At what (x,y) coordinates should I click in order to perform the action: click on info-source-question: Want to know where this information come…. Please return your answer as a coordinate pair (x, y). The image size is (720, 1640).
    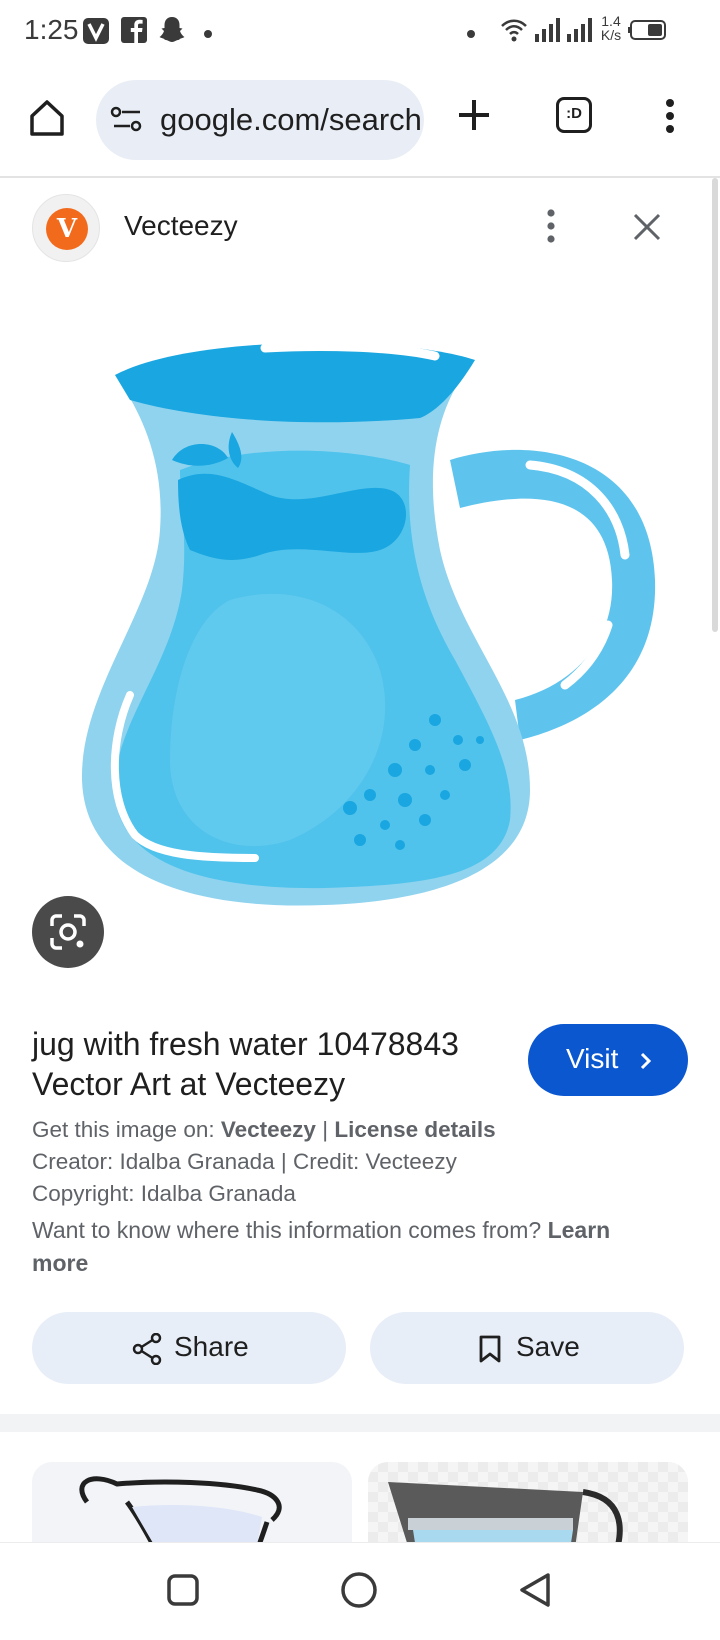
    Looking at the image, I should click on (352, 1247).